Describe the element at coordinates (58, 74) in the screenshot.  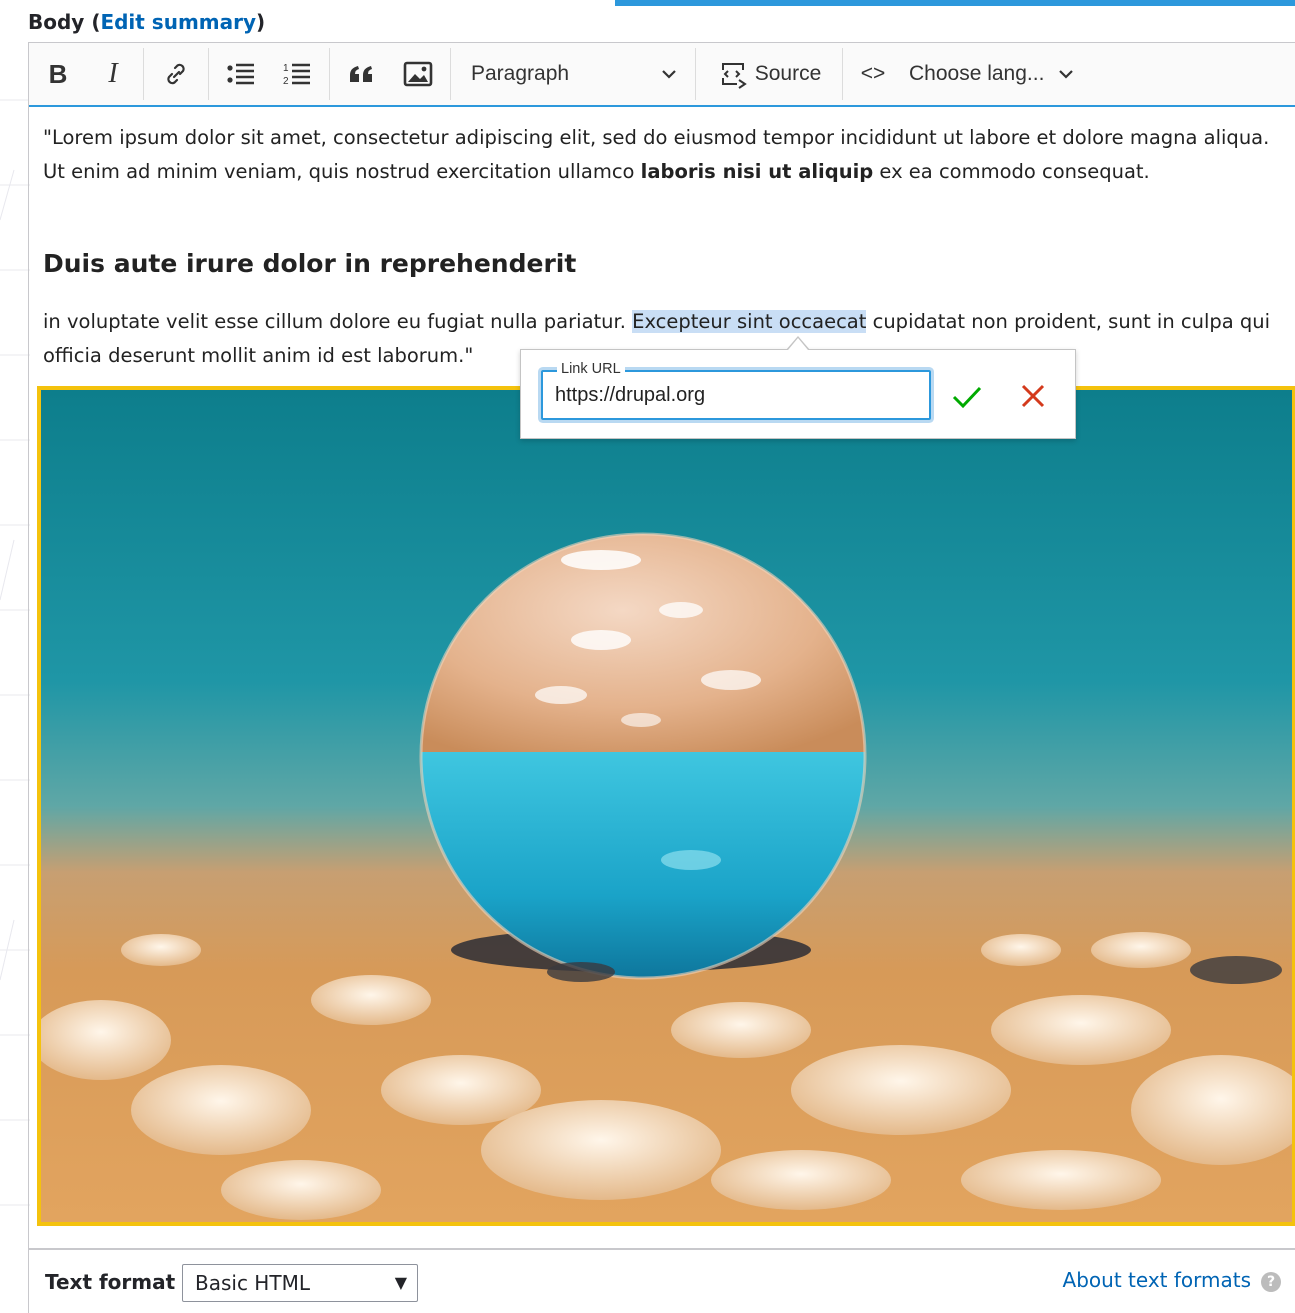
I see `bold-button: B` at that location.